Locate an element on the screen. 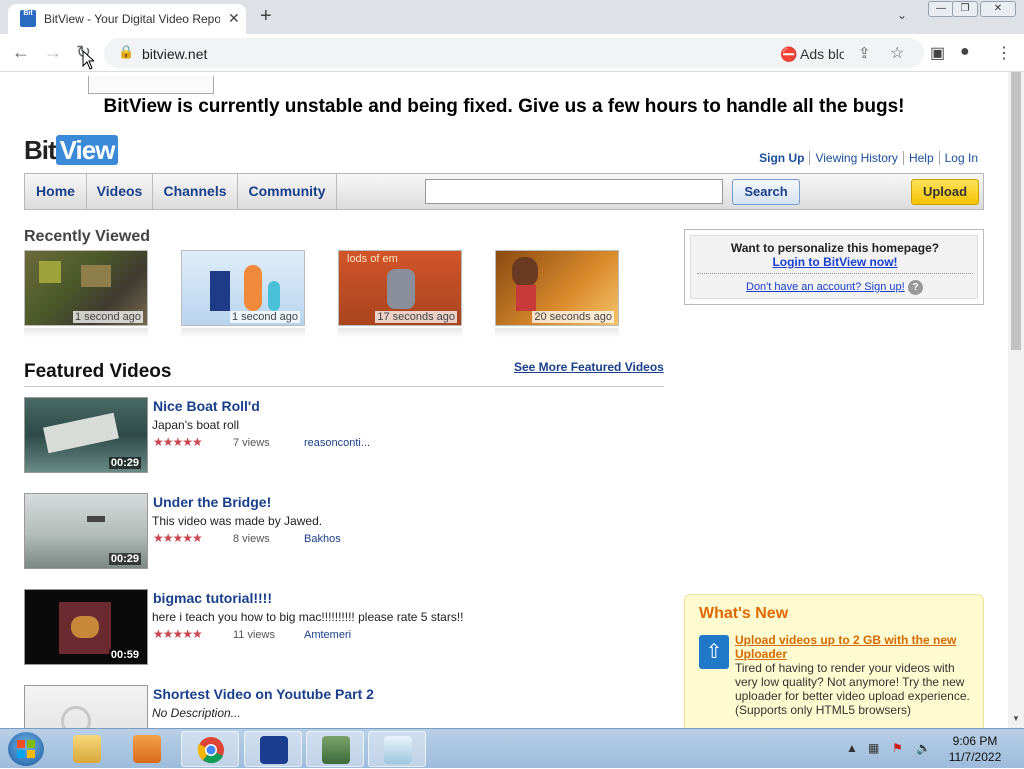  video-user-link: Amtemeri is located at coordinates (327, 635).